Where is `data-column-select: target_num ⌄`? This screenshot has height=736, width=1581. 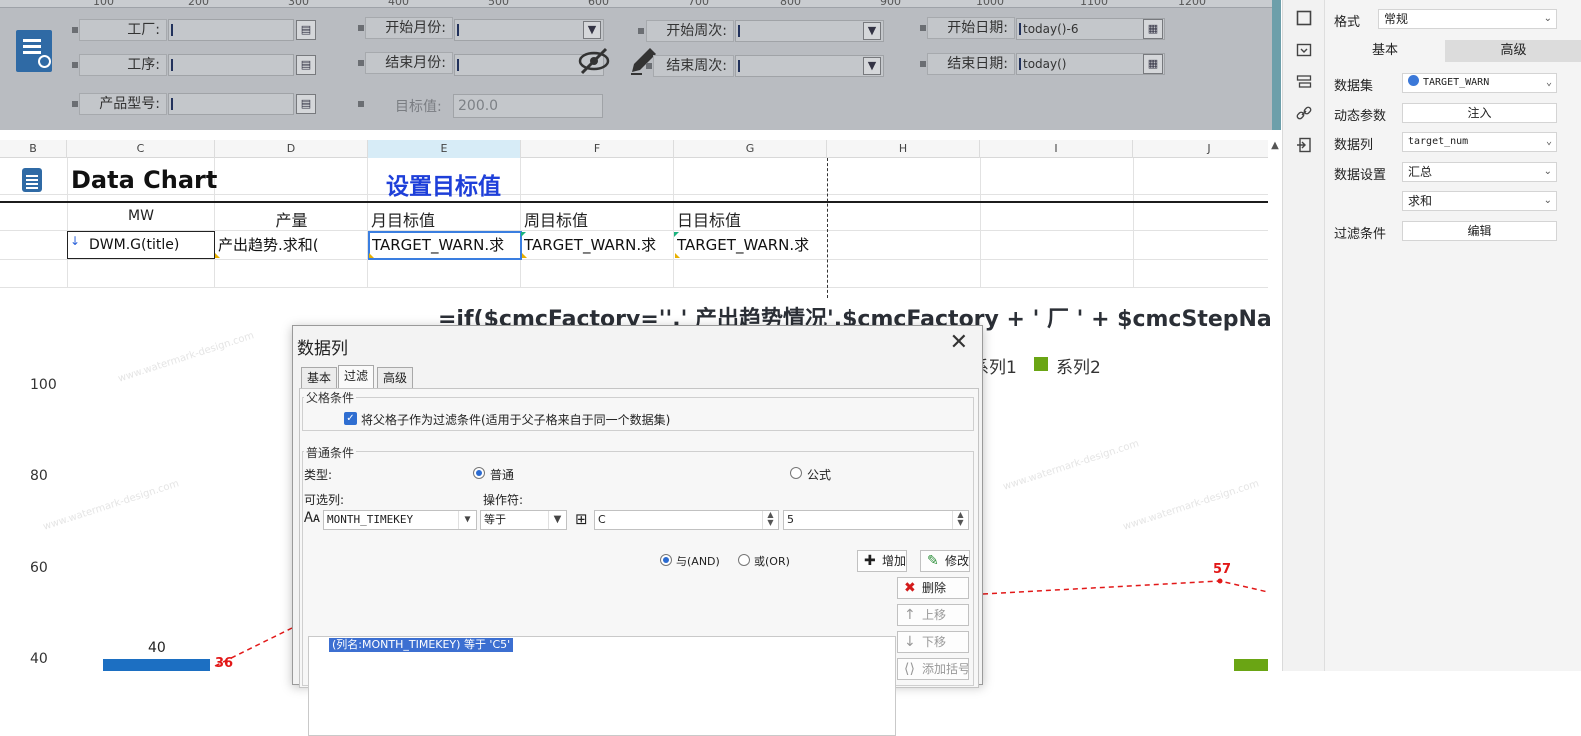
data-column-select: target_num ⌄ is located at coordinates (1479, 142).